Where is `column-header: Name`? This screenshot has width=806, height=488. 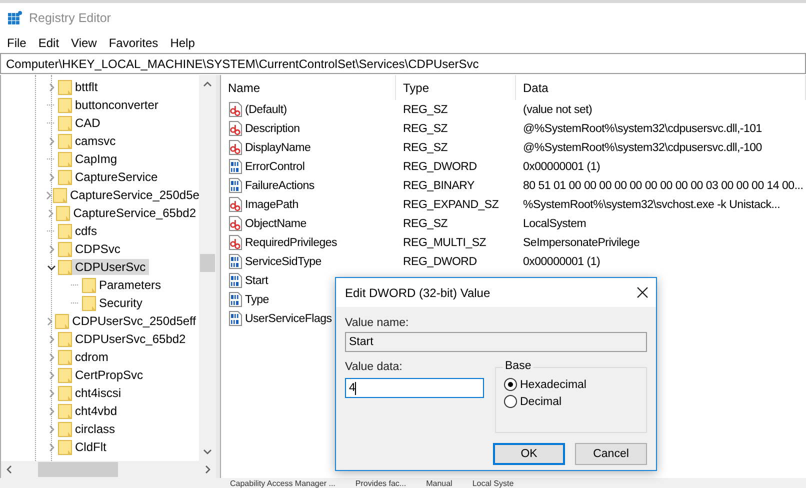 column-header: Name is located at coordinates (308, 87).